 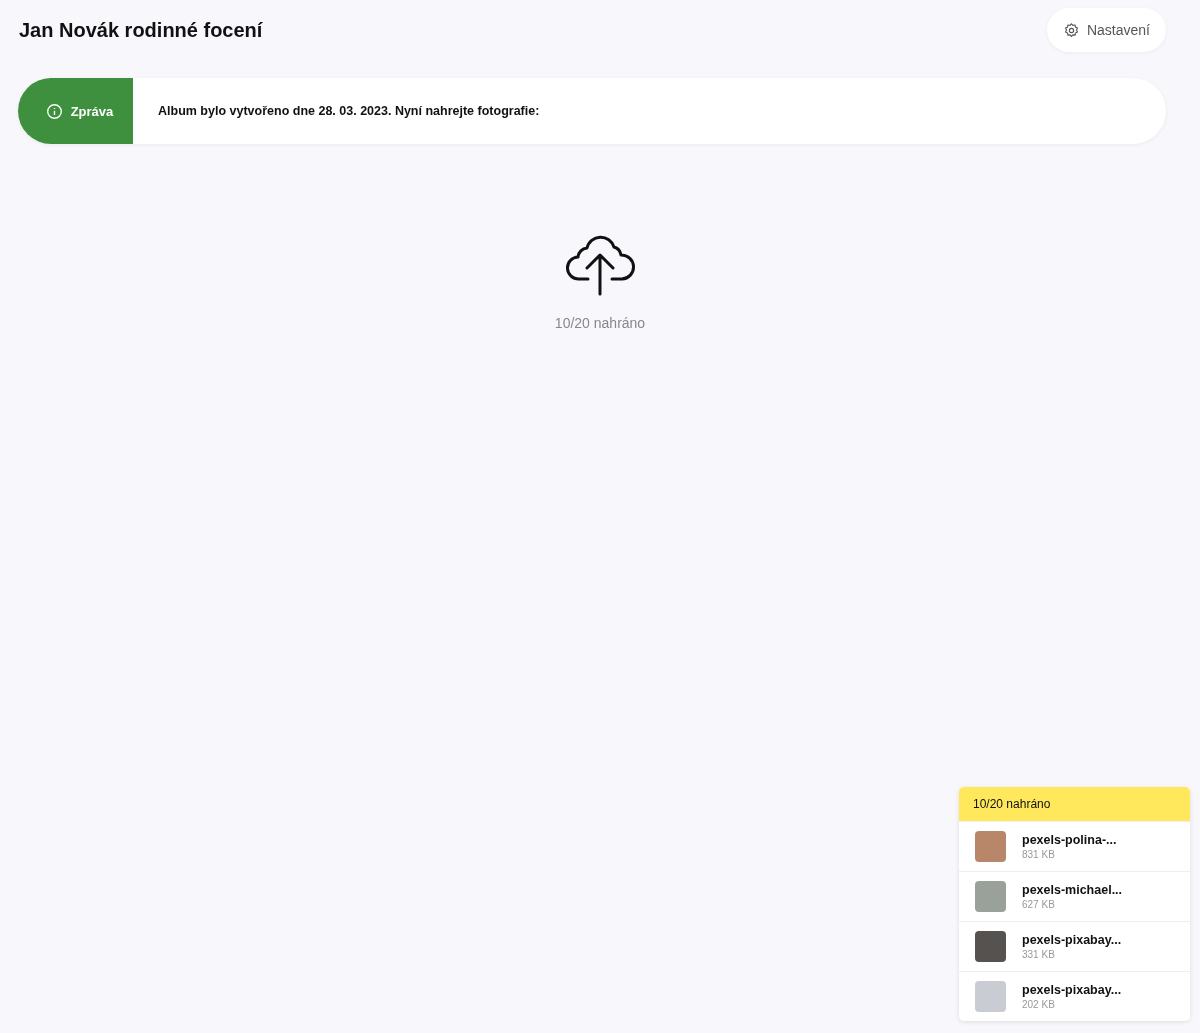 I want to click on info-icon, so click(x=54, y=111).